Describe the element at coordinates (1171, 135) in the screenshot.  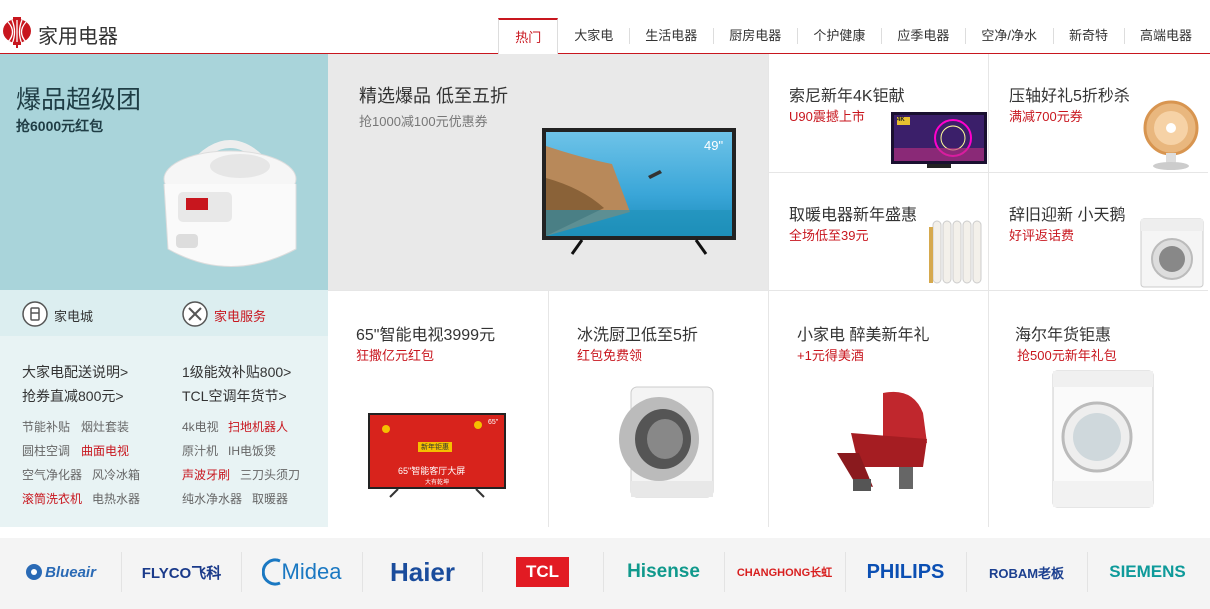
I see `fan-heater-image` at that location.